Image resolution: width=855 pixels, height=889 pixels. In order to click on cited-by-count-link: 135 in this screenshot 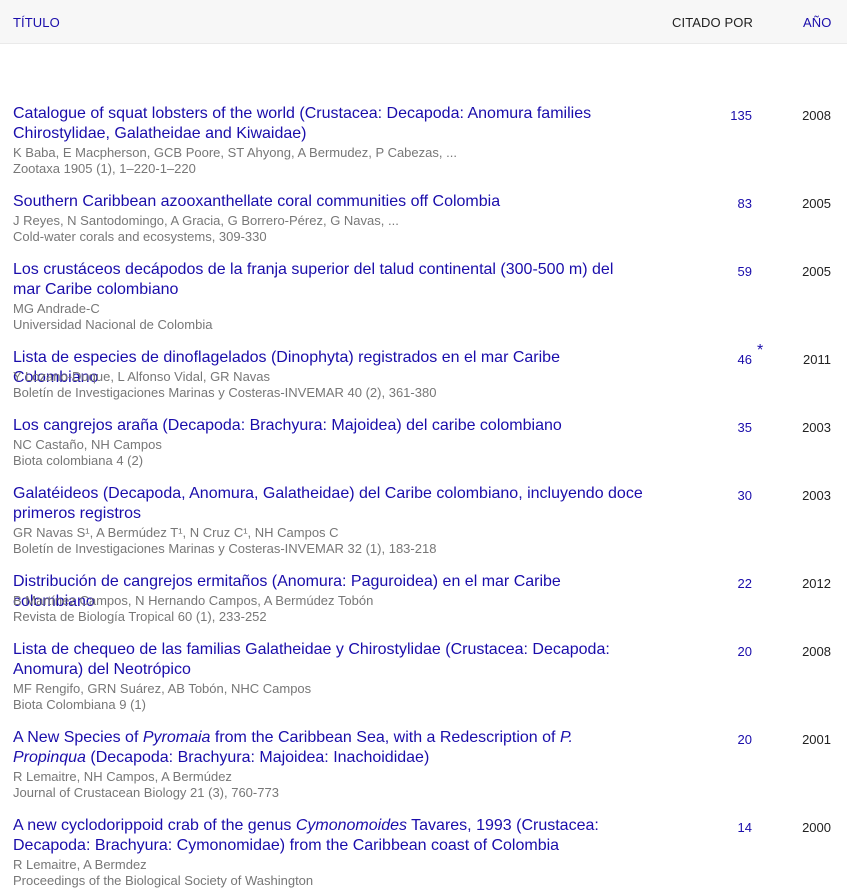, I will do `click(722, 115)`.